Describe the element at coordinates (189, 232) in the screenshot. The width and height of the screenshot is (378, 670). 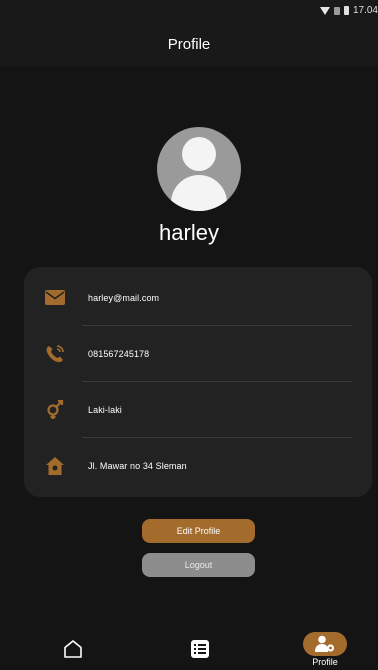
I see `username: harley` at that location.